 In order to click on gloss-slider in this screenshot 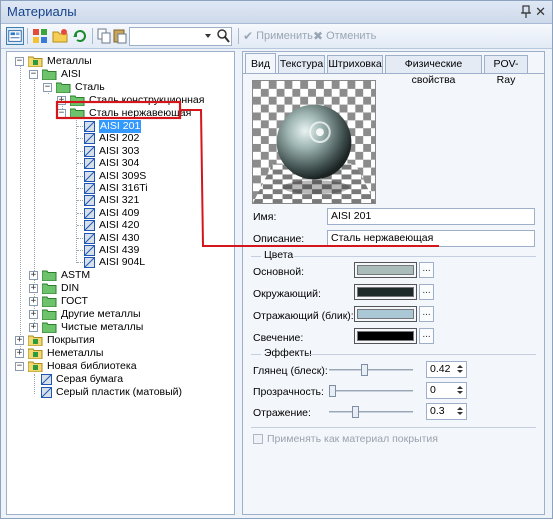, I will do `click(371, 370)`.